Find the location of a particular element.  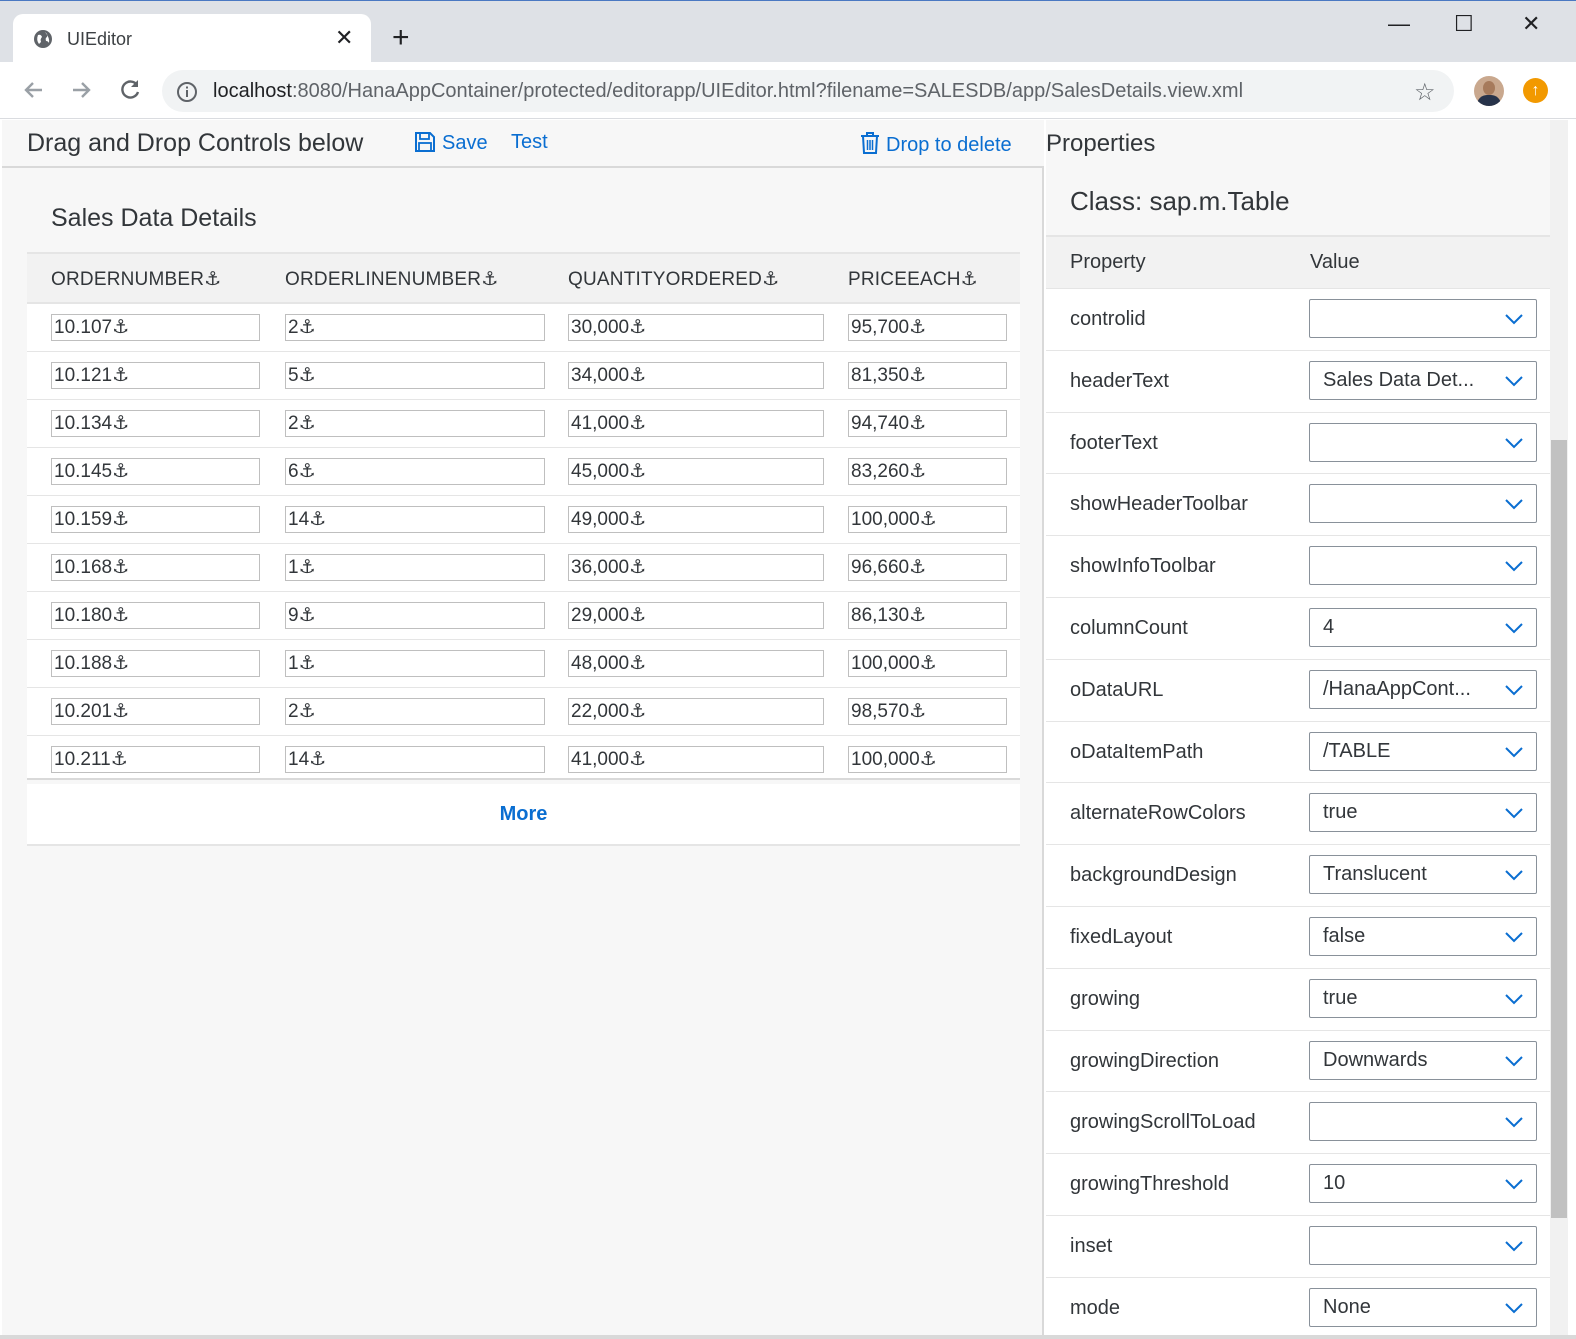

browser-tab: UIEditor ✕ is located at coordinates (192, 39).